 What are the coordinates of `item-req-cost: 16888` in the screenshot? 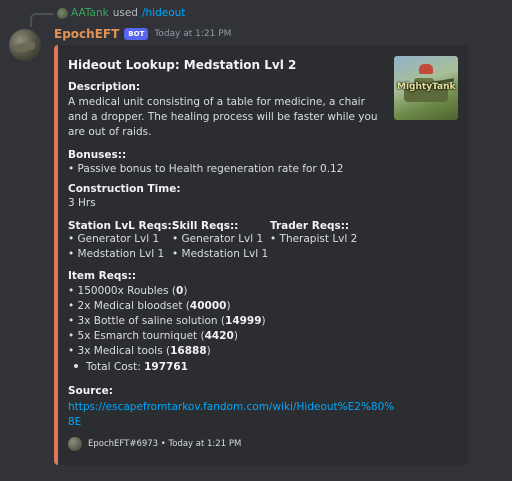 It's located at (188, 351).